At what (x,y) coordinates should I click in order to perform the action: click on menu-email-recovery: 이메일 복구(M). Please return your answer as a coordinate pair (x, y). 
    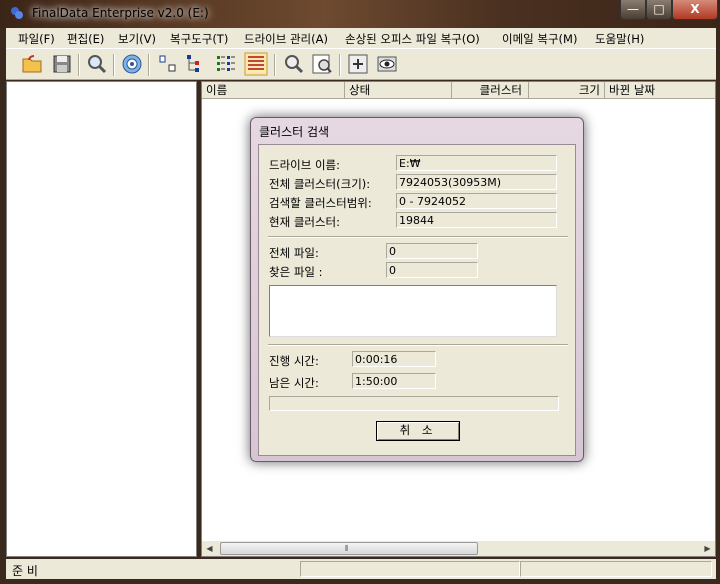
    Looking at the image, I should click on (539, 39).